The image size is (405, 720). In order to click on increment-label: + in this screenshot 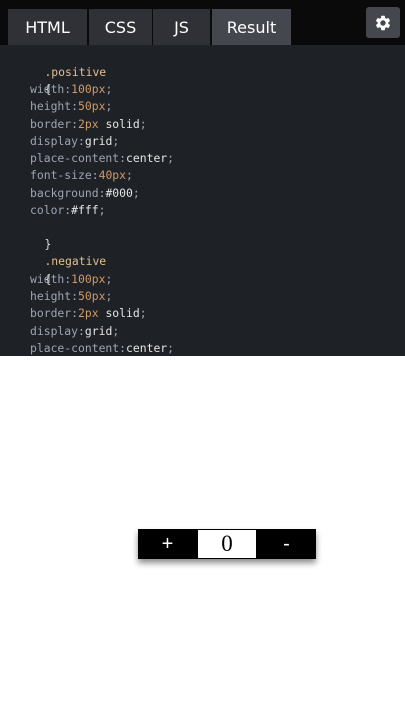, I will do `click(167, 543)`.